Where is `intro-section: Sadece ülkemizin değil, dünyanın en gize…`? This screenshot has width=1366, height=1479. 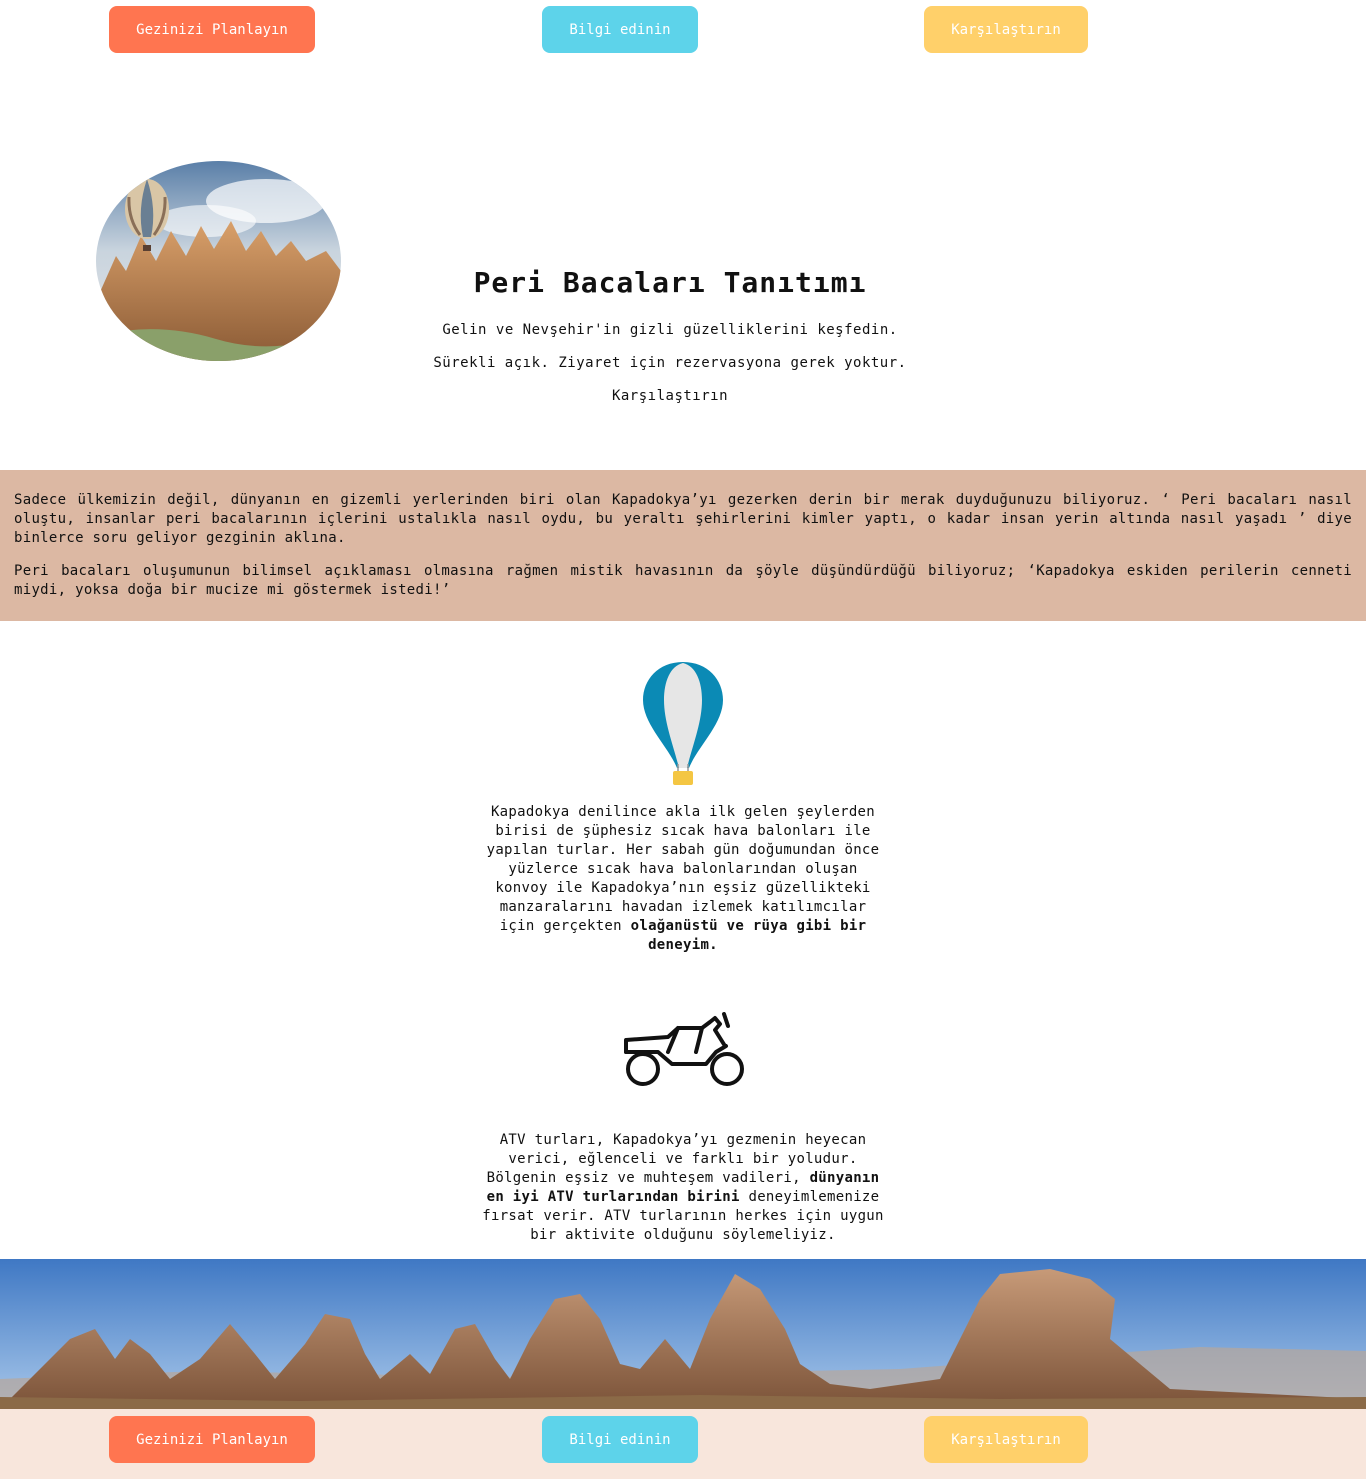 intro-section: Sadece ülkemizin değil, dünyanın en gize… is located at coordinates (683, 545).